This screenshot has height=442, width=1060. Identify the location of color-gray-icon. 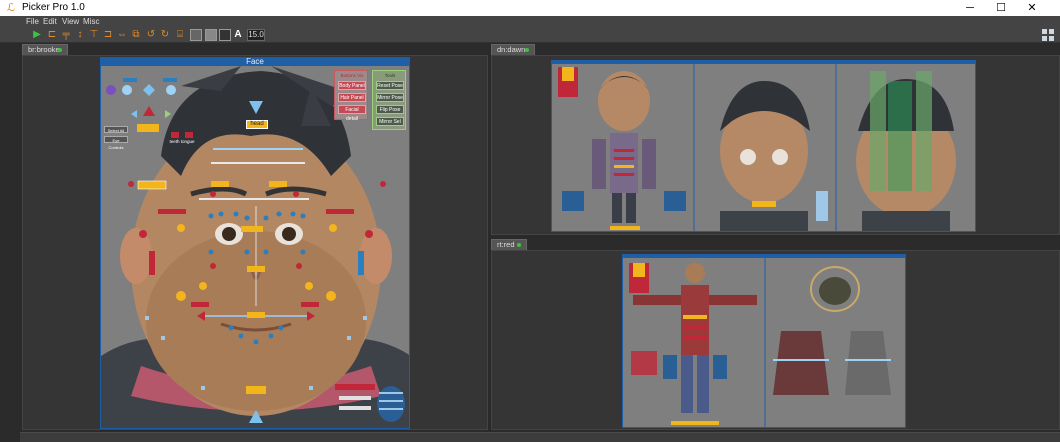
(211, 35).